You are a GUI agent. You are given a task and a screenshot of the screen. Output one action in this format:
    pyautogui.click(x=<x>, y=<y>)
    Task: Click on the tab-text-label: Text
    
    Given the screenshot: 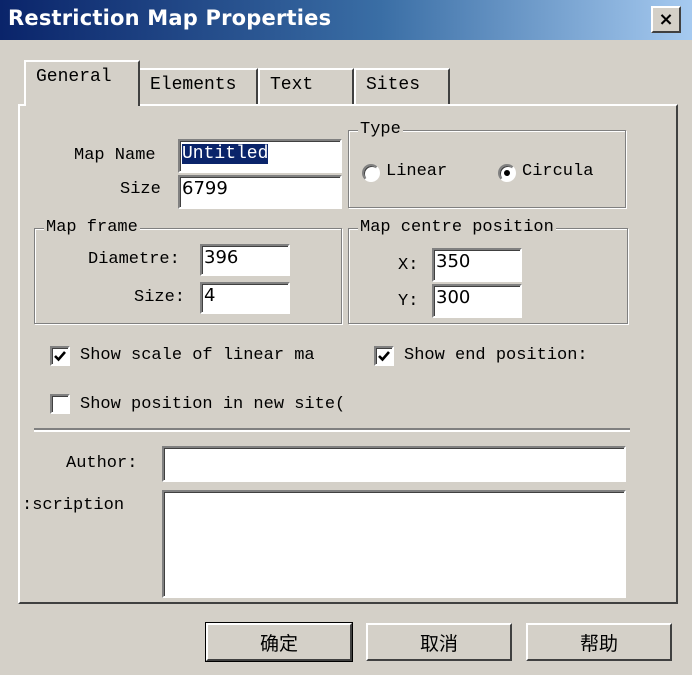 What is the action you would take?
    pyautogui.click(x=292, y=85)
    